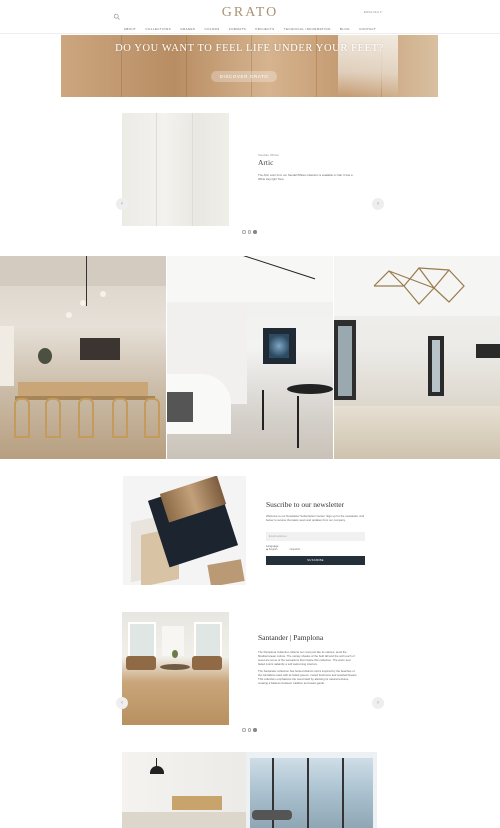 The image size is (500, 828). Describe the element at coordinates (250, 357) in the screenshot. I see `gallery-image-kitchen` at that location.